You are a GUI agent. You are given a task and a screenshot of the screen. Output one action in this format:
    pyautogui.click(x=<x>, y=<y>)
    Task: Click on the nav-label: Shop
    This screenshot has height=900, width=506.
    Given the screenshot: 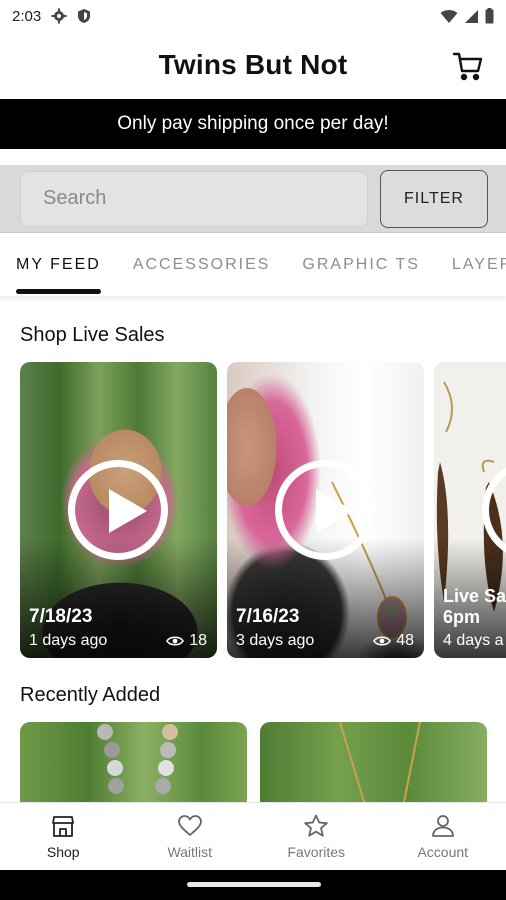 What is the action you would take?
    pyautogui.click(x=63, y=852)
    